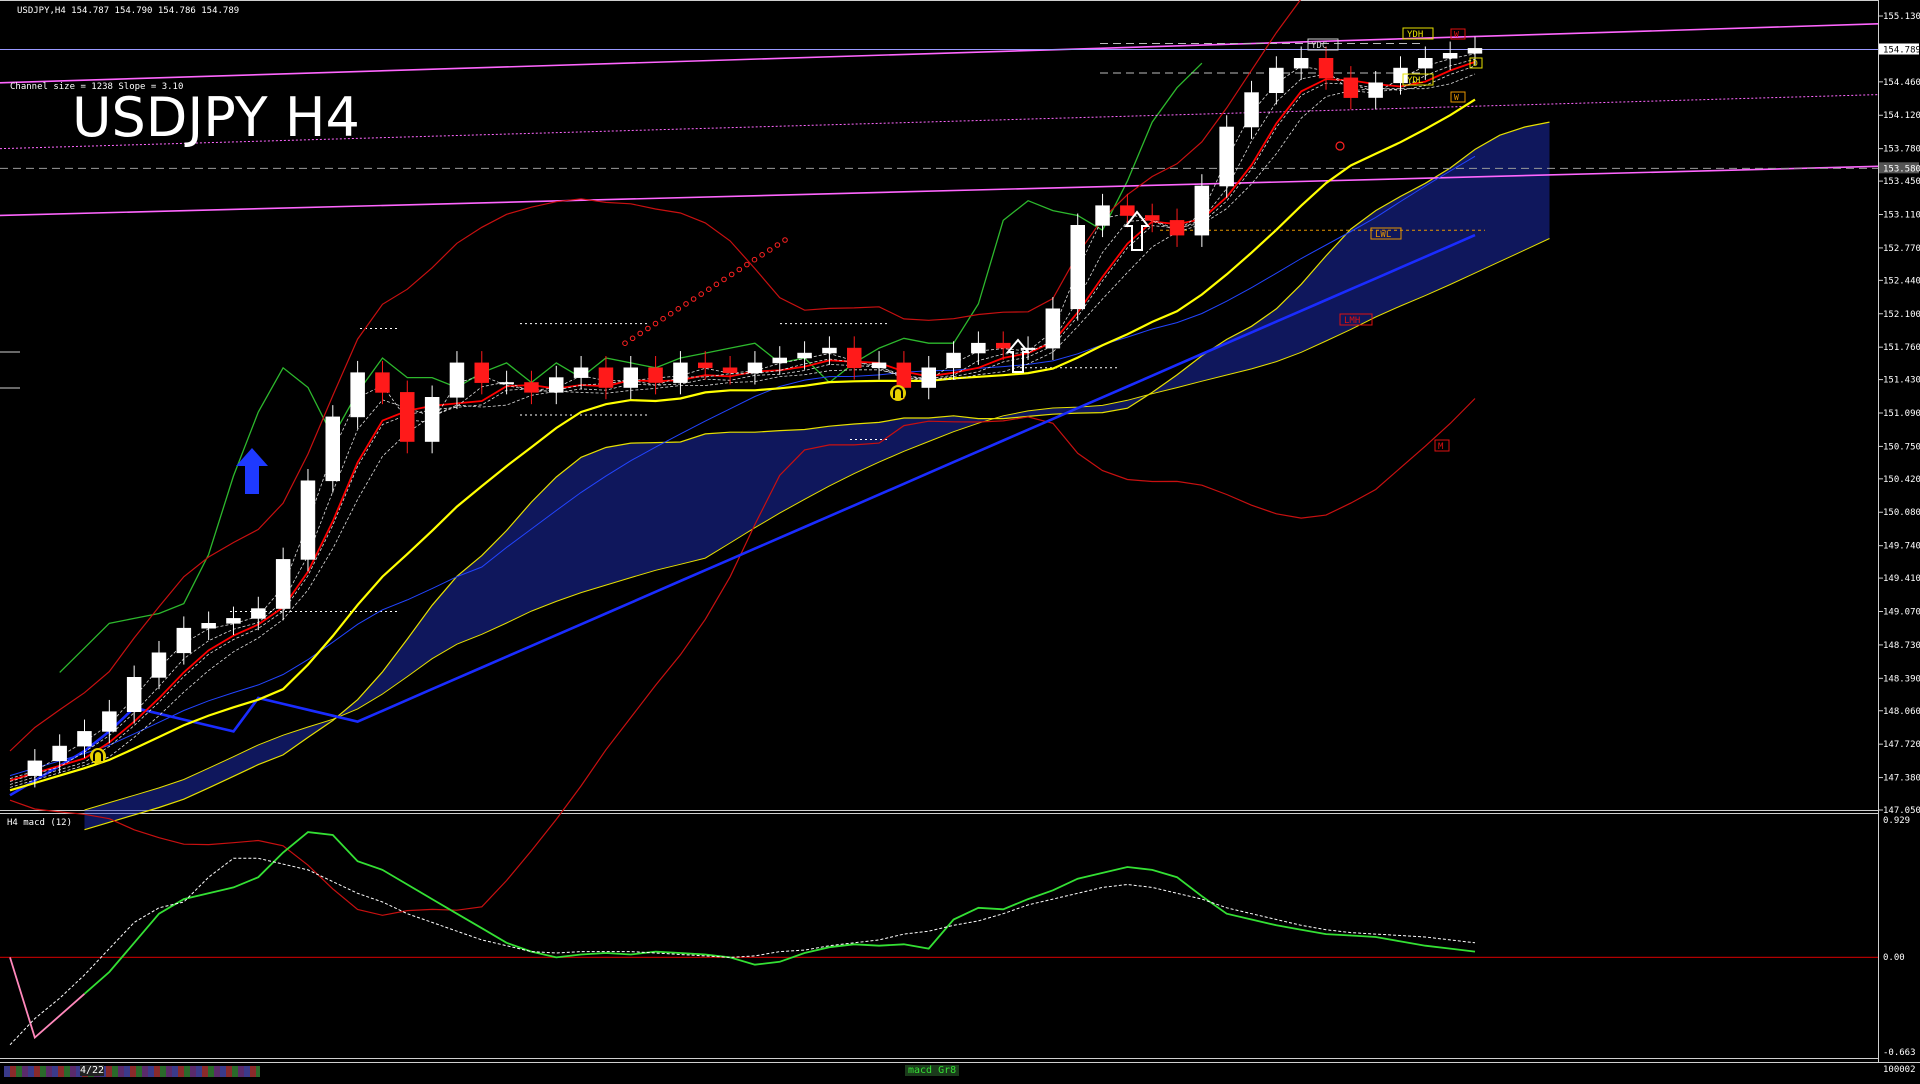 The image size is (1920, 1084). I want to click on price-tick-label: 151.760, so click(1901, 348).